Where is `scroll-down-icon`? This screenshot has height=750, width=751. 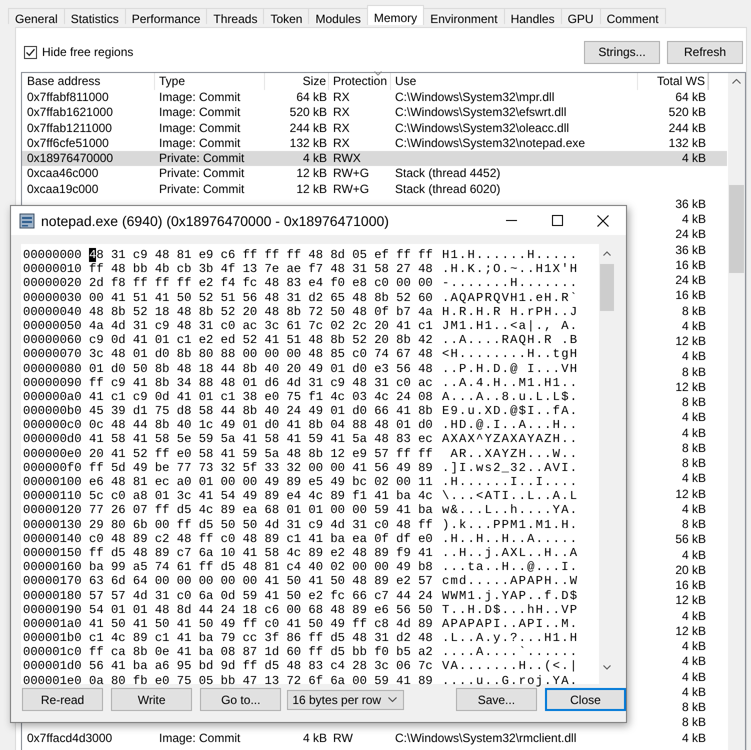
scroll-down-icon is located at coordinates (607, 667).